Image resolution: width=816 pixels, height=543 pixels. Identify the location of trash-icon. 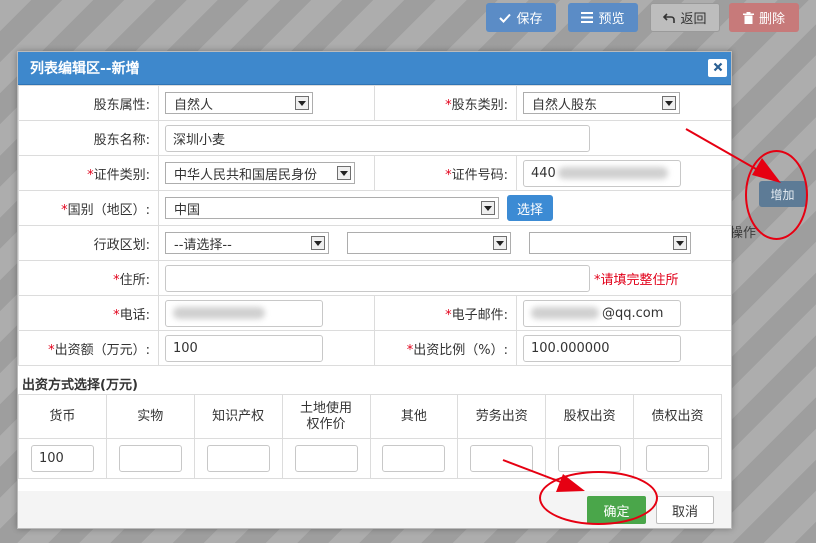
(748, 17).